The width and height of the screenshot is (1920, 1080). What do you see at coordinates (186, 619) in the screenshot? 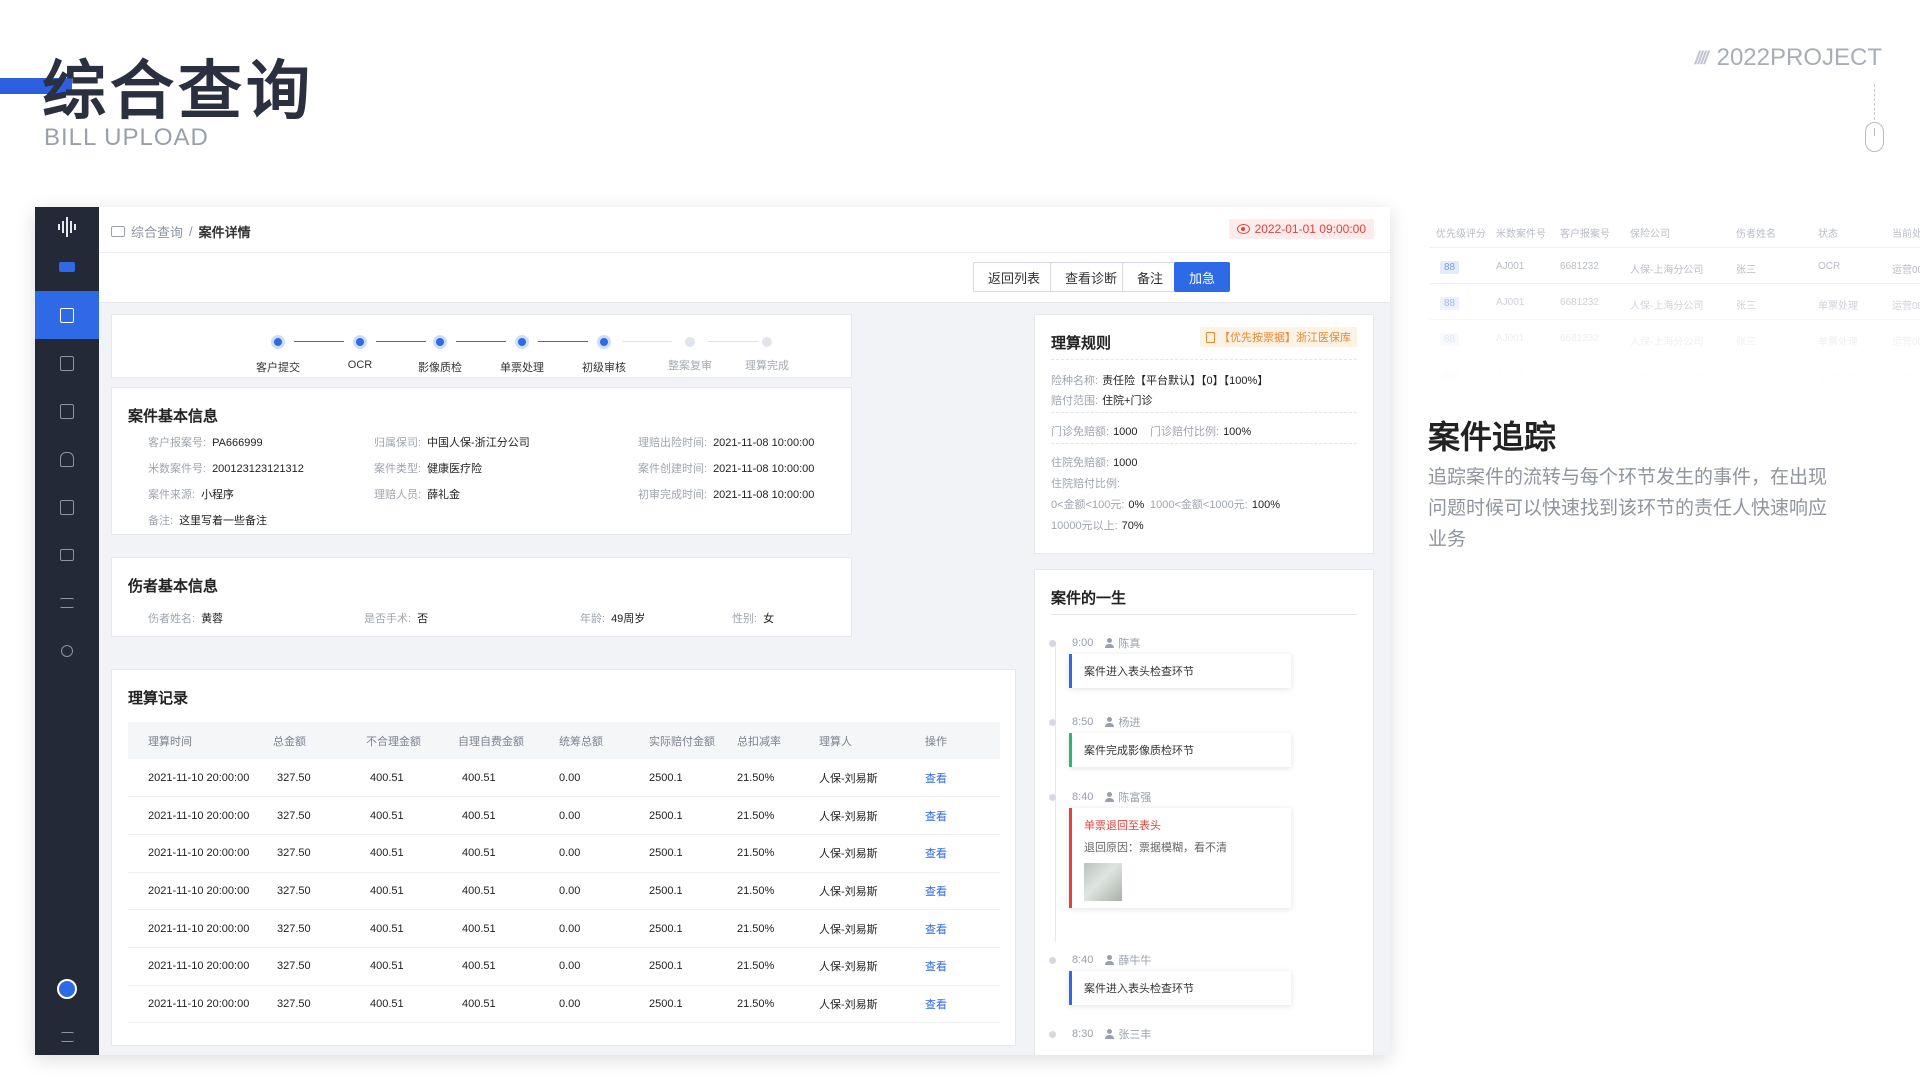
I see `field-injured-name: 伤者姓名: 黄蓉` at bounding box center [186, 619].